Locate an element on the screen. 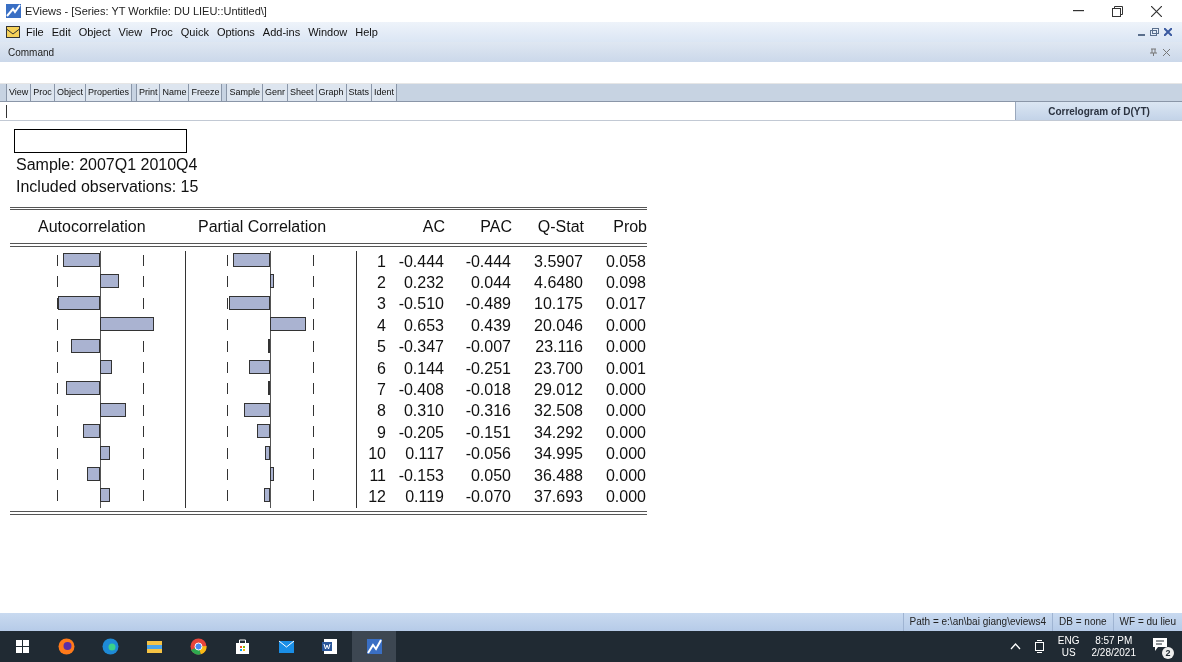 The height and width of the screenshot is (662, 1182). tab: Correlogram of D(YT) is located at coordinates (1098, 111).